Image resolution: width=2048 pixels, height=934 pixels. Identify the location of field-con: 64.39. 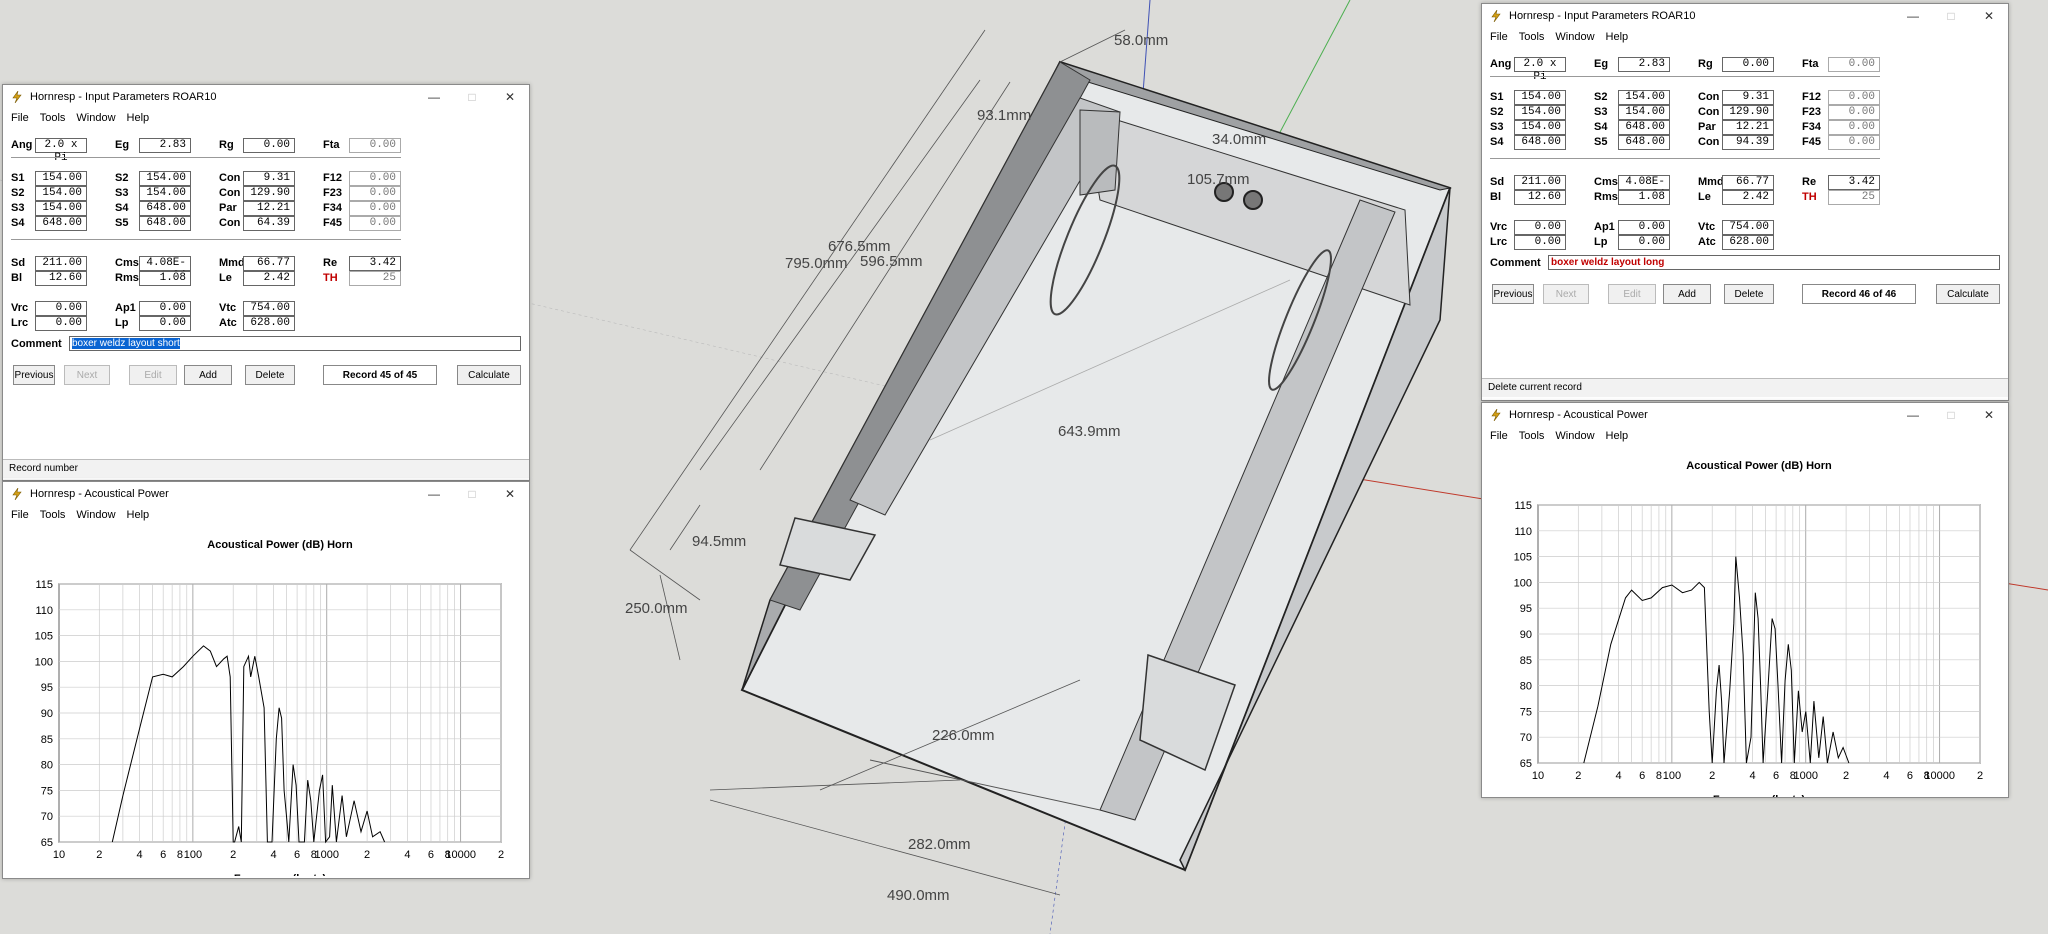
(269, 223).